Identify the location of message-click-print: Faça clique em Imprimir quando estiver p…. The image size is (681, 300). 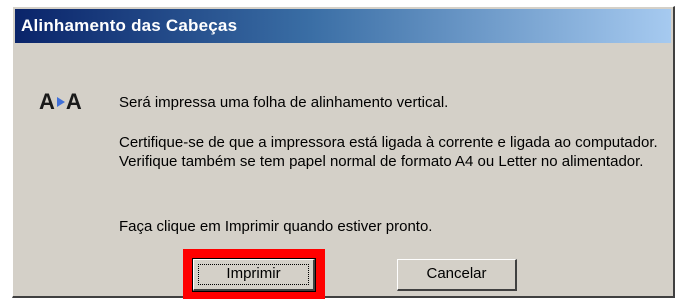
(276, 226).